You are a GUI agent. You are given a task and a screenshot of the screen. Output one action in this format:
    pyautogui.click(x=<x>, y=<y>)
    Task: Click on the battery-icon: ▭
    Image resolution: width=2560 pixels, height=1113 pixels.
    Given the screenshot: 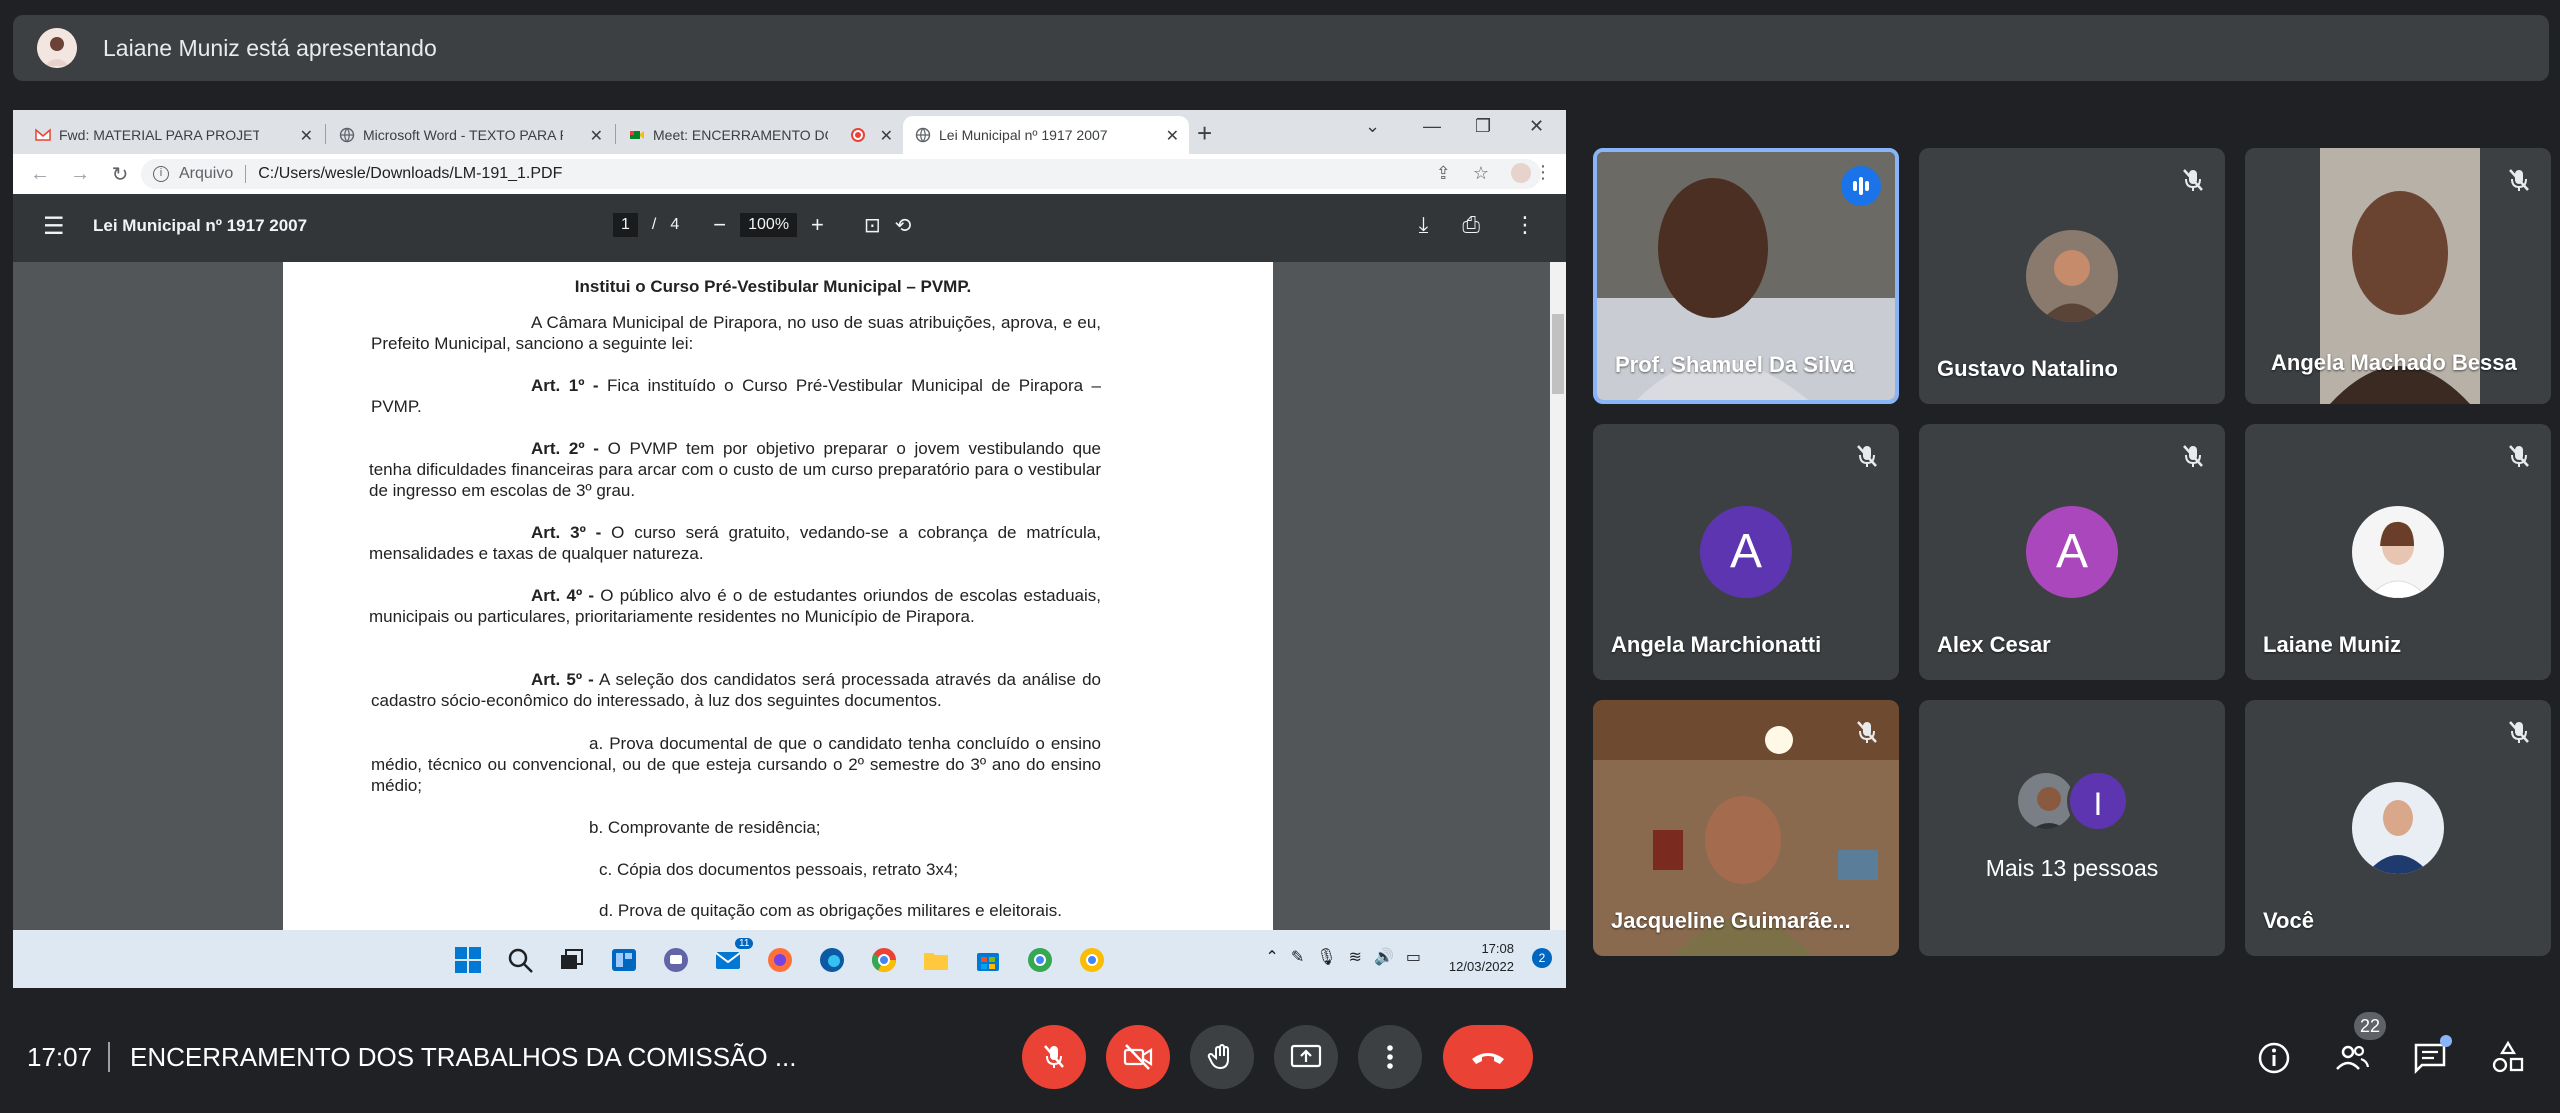 What is the action you would take?
    pyautogui.click(x=1413, y=957)
    